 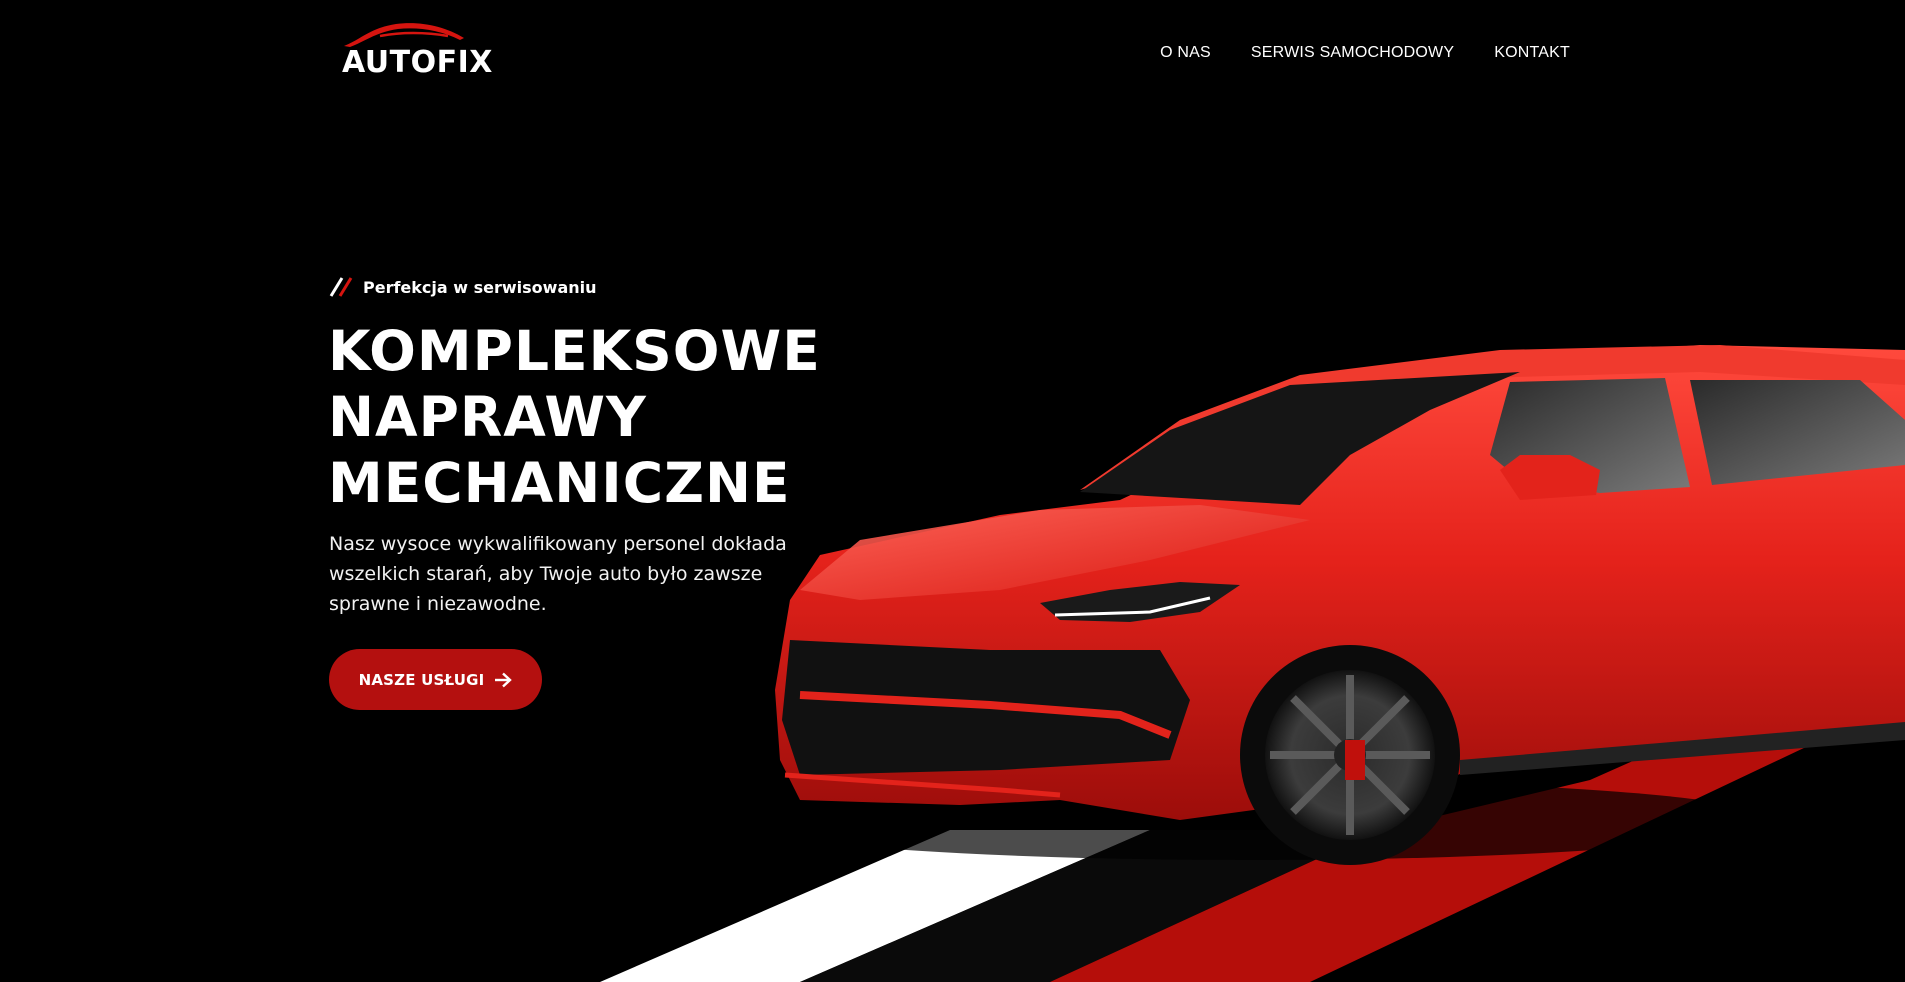 I want to click on hero-title-line-2: NAPRAWY, so click(x=487, y=417).